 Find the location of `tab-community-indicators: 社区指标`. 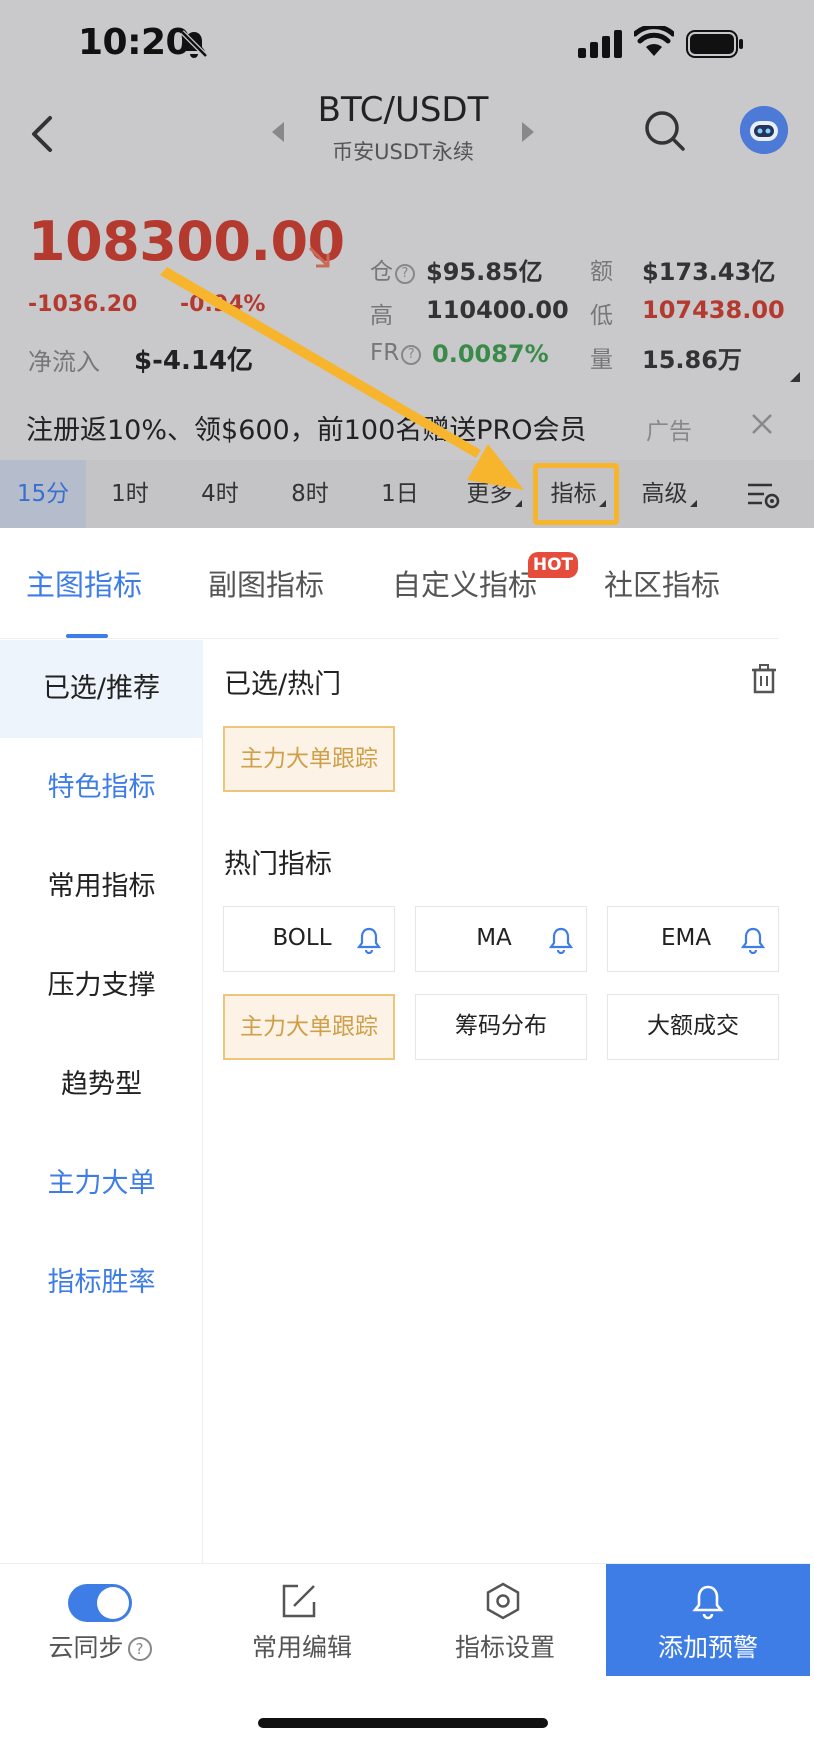

tab-community-indicators: 社区指标 is located at coordinates (662, 583).